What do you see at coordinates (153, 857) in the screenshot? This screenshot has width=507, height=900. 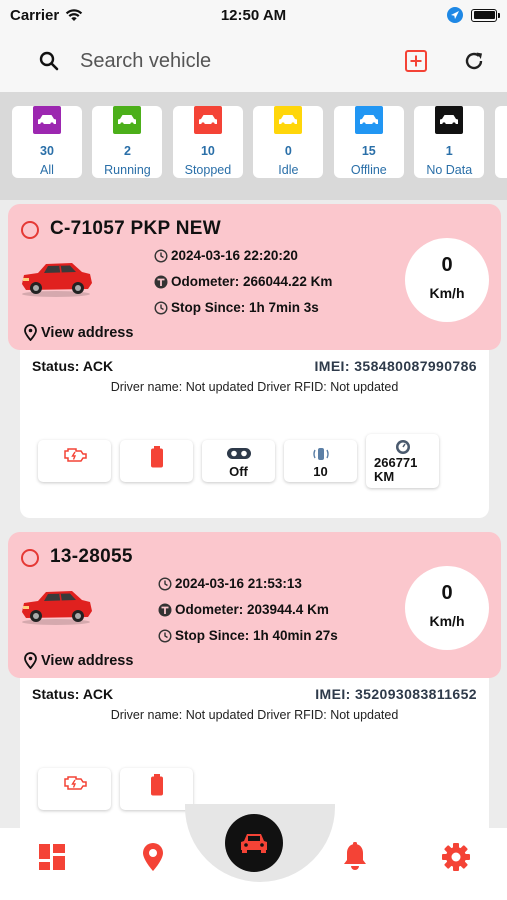 I see `nav-map` at bounding box center [153, 857].